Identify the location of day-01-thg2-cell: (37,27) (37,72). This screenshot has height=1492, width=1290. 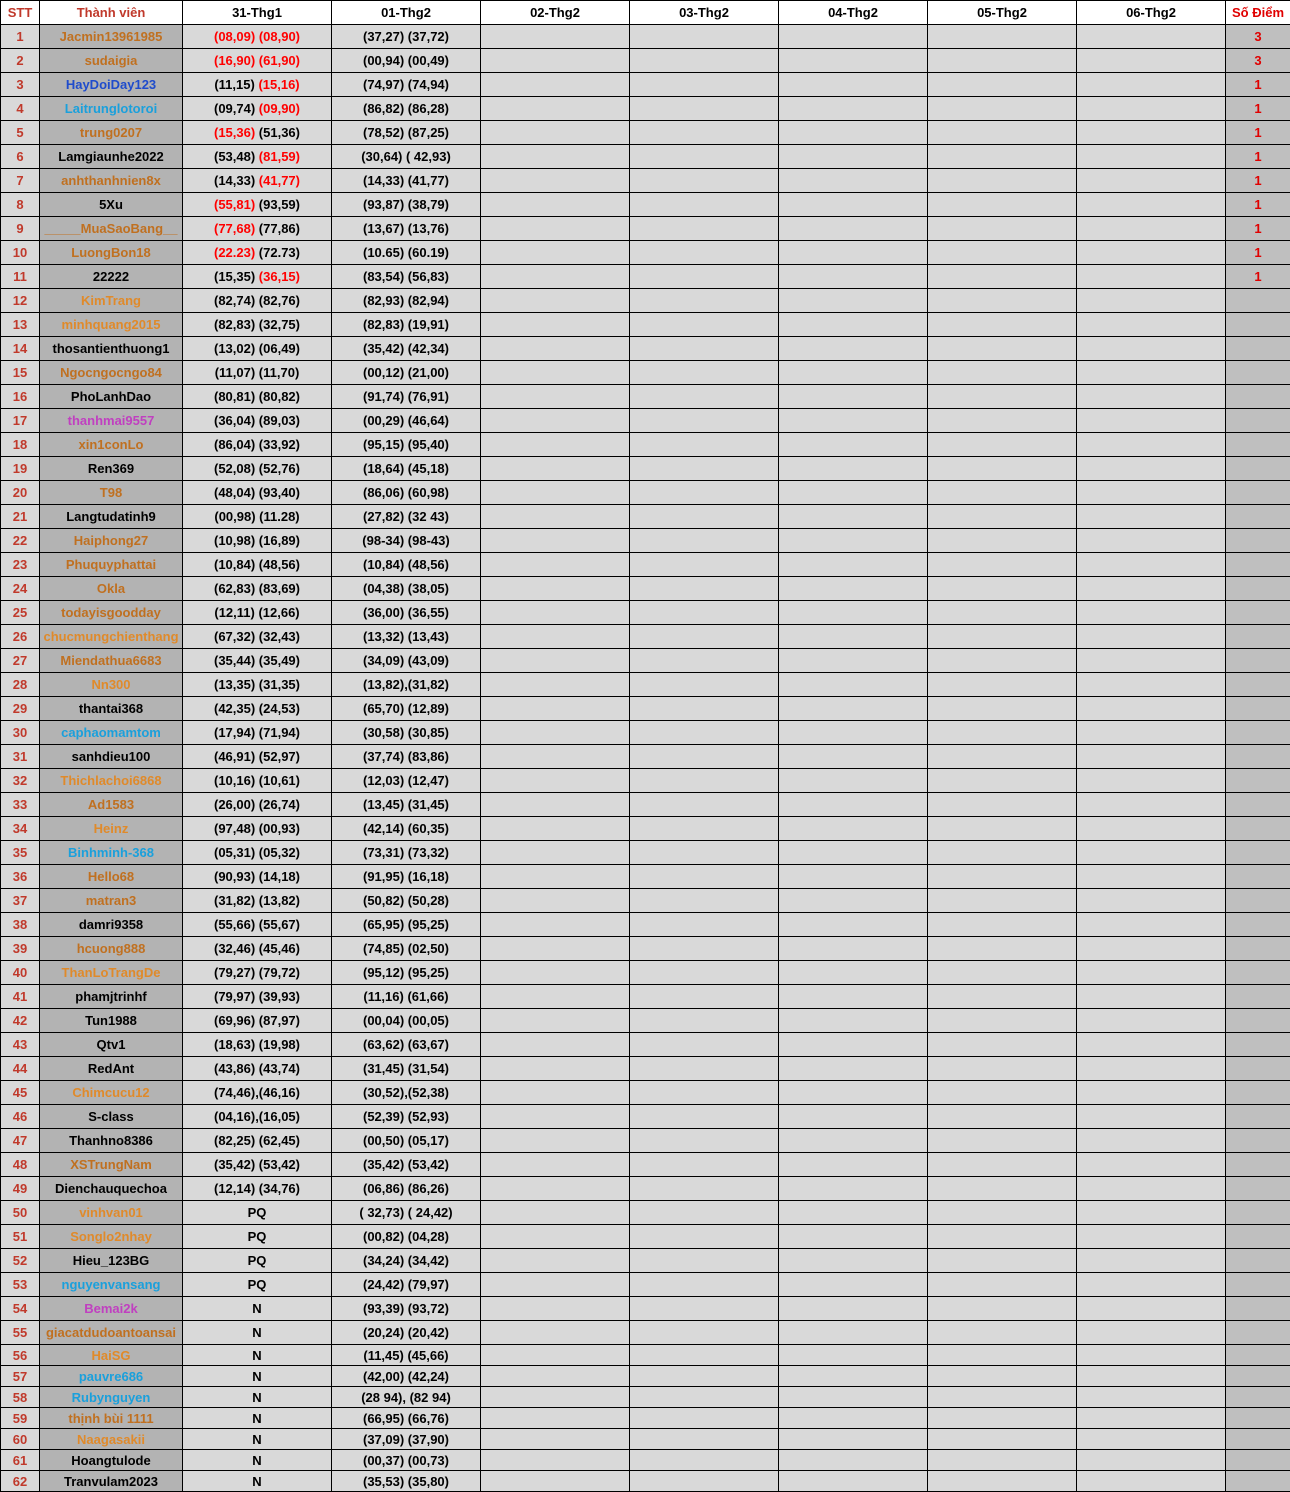
(406, 37).